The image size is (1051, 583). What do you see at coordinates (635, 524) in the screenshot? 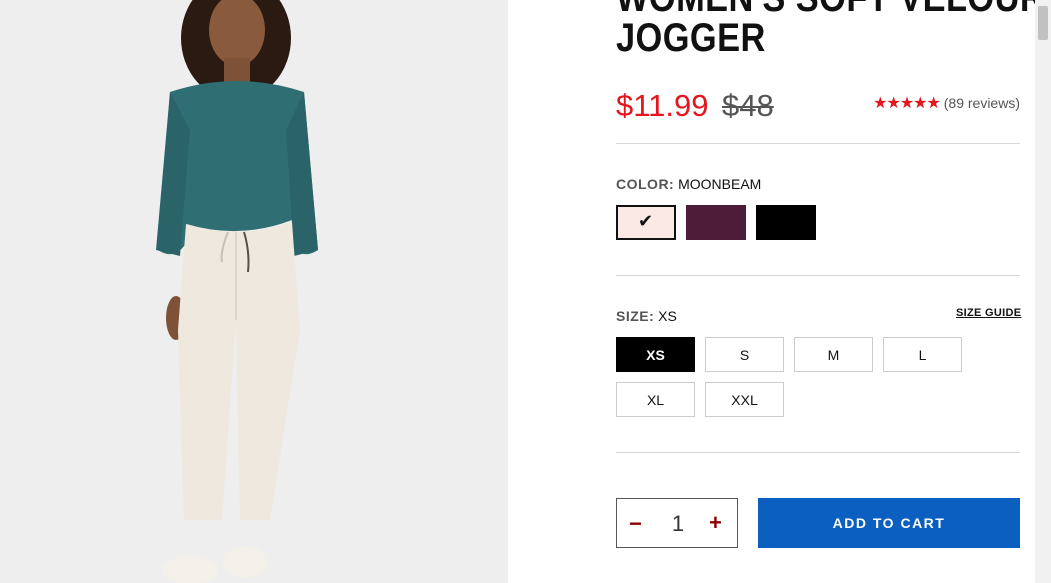
I see `minus-icon: −` at bounding box center [635, 524].